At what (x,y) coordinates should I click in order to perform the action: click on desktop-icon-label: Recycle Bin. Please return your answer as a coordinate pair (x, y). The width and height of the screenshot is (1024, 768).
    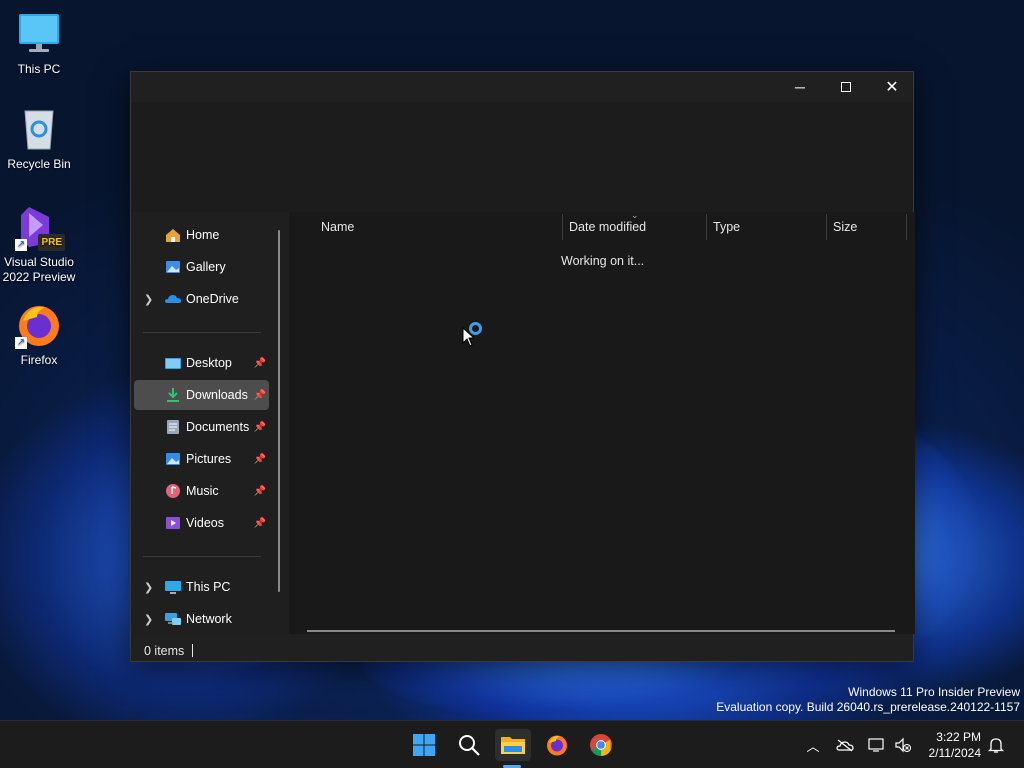
    Looking at the image, I should click on (39, 164).